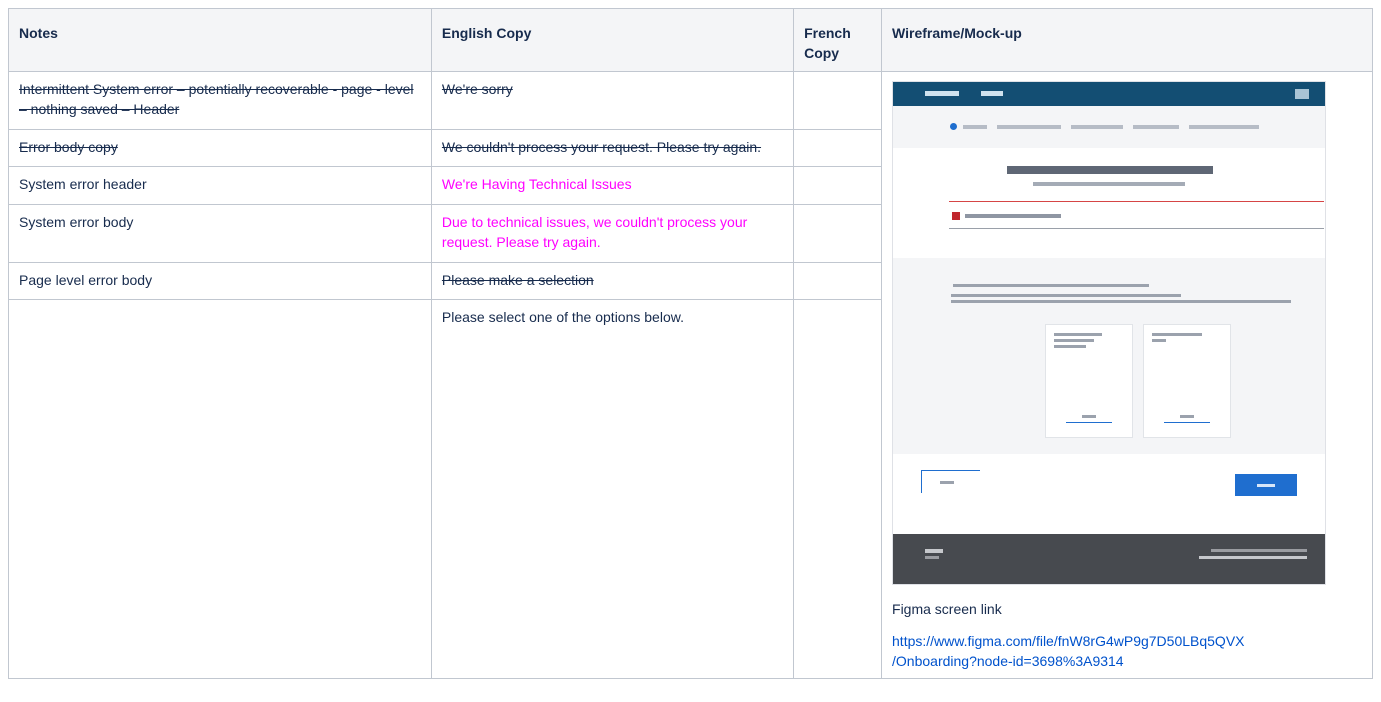 Image resolution: width=1381 pixels, height=702 pixels. Describe the element at coordinates (1109, 559) in the screenshot. I see `mock-footer` at that location.